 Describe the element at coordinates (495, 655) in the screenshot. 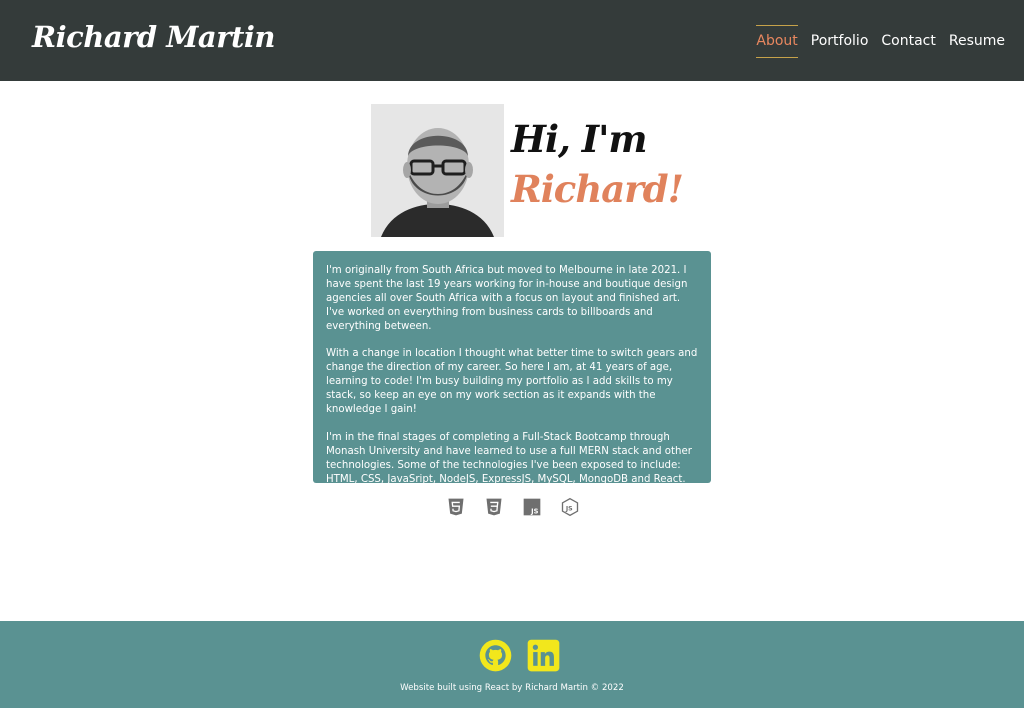

I see `github-icon` at that location.